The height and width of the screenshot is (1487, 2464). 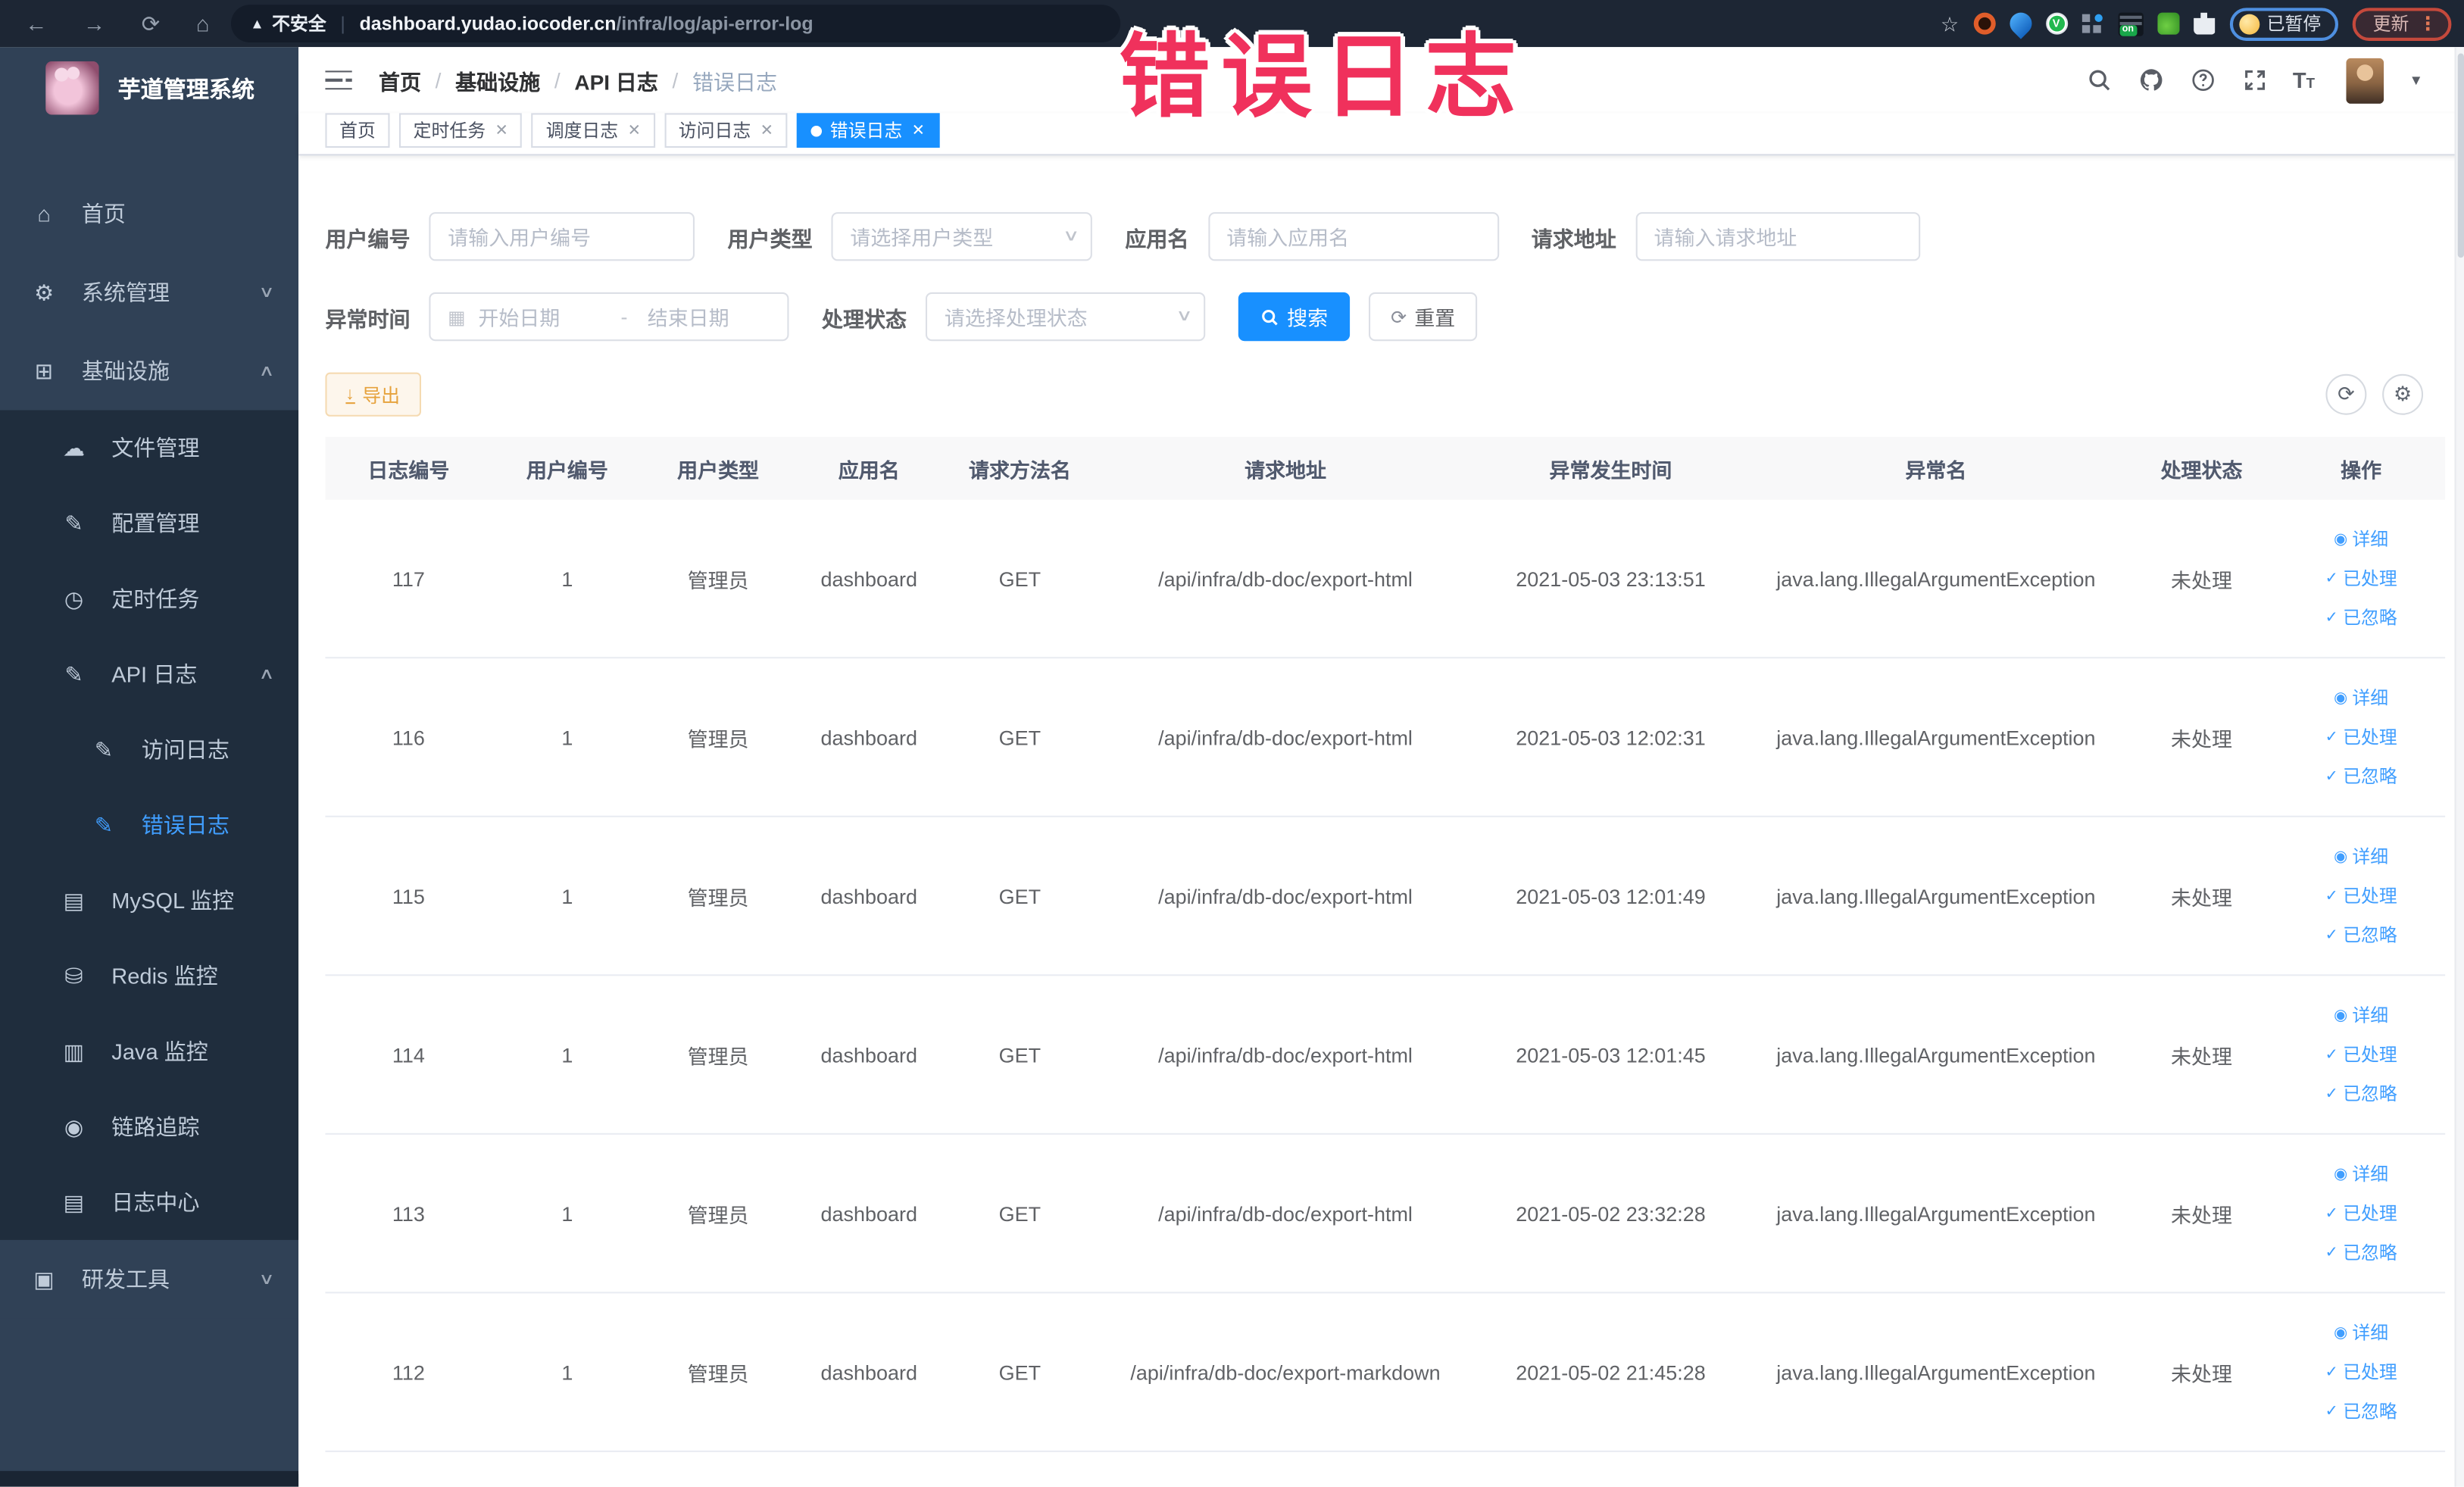 What do you see at coordinates (2416, 80) in the screenshot?
I see `user-menu-caret-icon: ▼` at bounding box center [2416, 80].